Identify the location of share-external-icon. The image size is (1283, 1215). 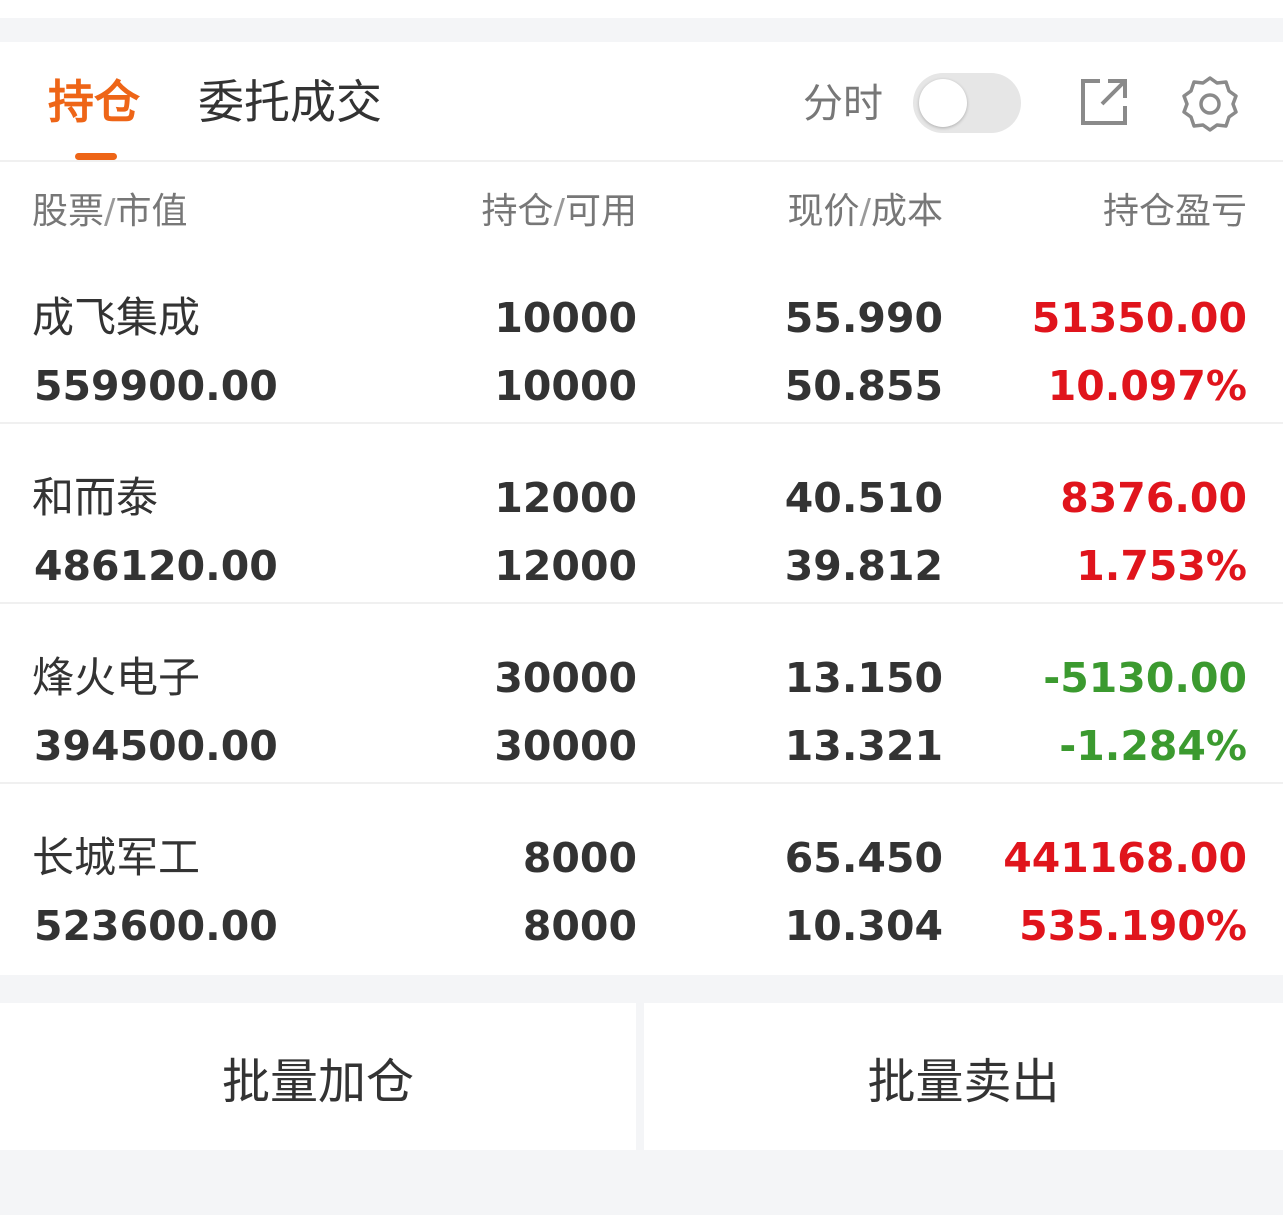
(1104, 102).